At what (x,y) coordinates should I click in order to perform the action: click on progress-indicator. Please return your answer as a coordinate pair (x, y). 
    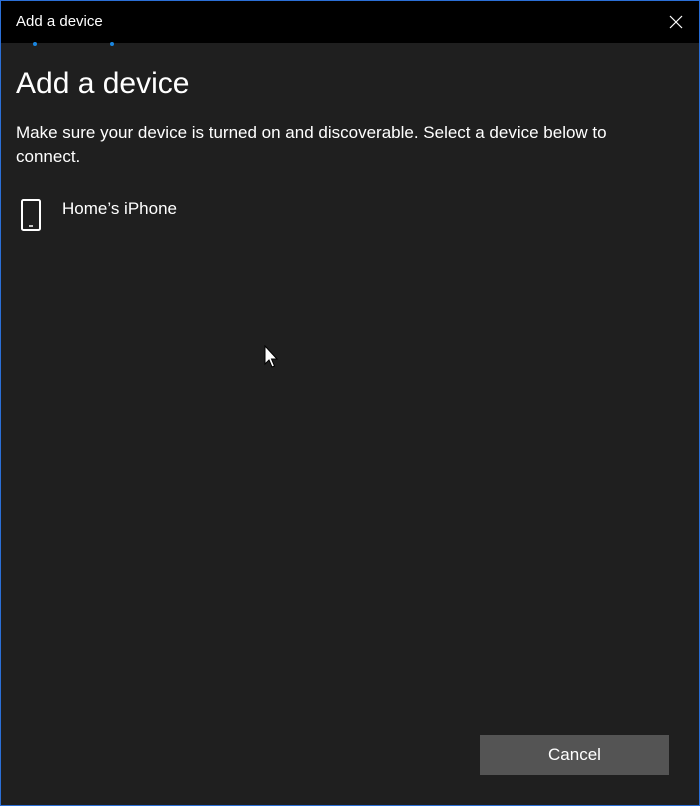
    Looking at the image, I should click on (350, 44).